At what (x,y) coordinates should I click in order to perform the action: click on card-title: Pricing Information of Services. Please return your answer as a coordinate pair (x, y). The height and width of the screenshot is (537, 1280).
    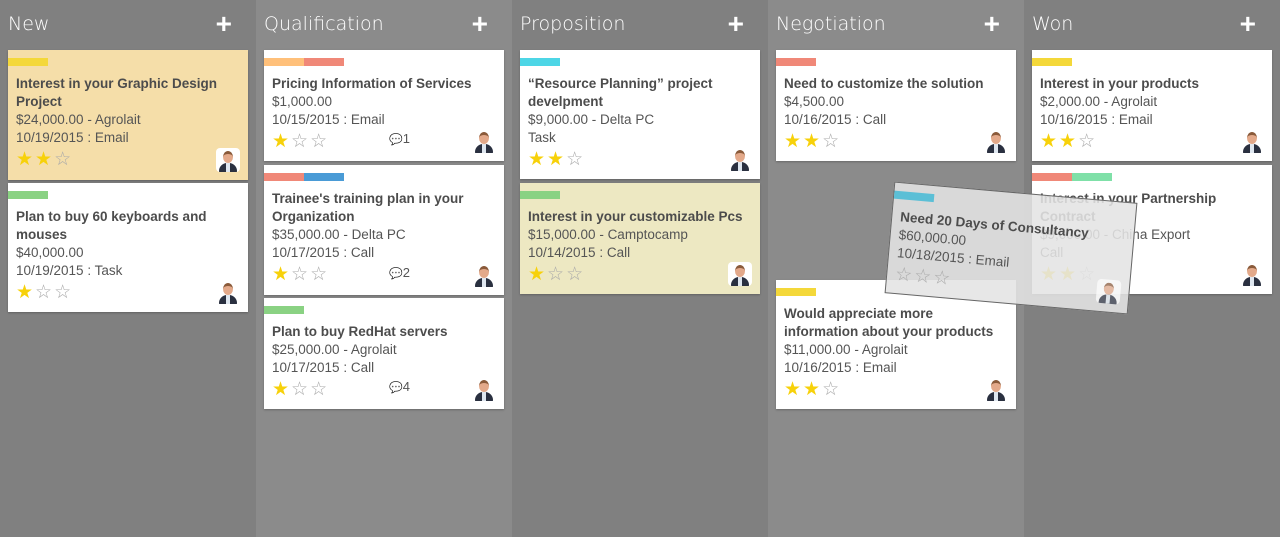
    Looking at the image, I should click on (384, 84).